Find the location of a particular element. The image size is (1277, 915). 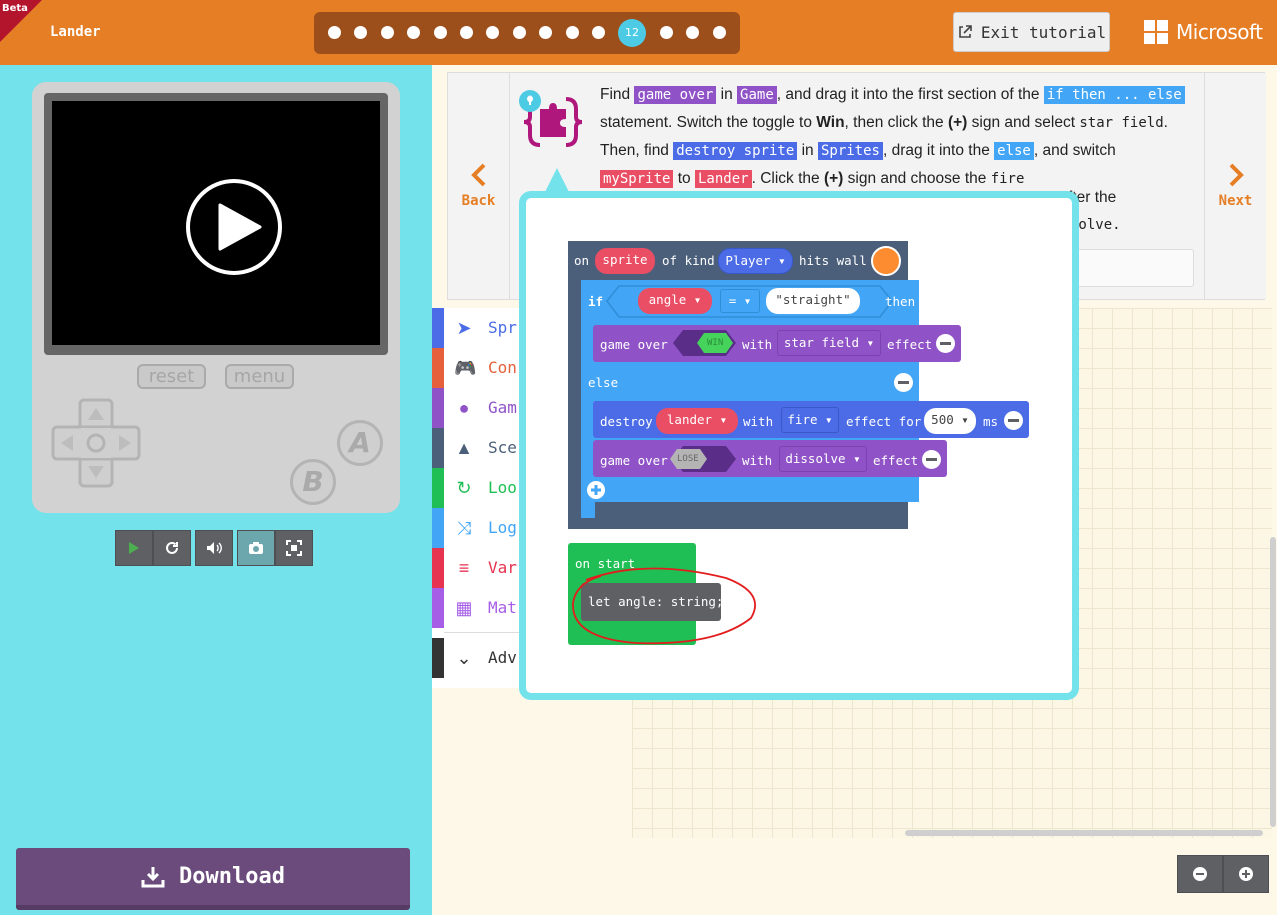

back-button: Back is located at coordinates (479, 186).